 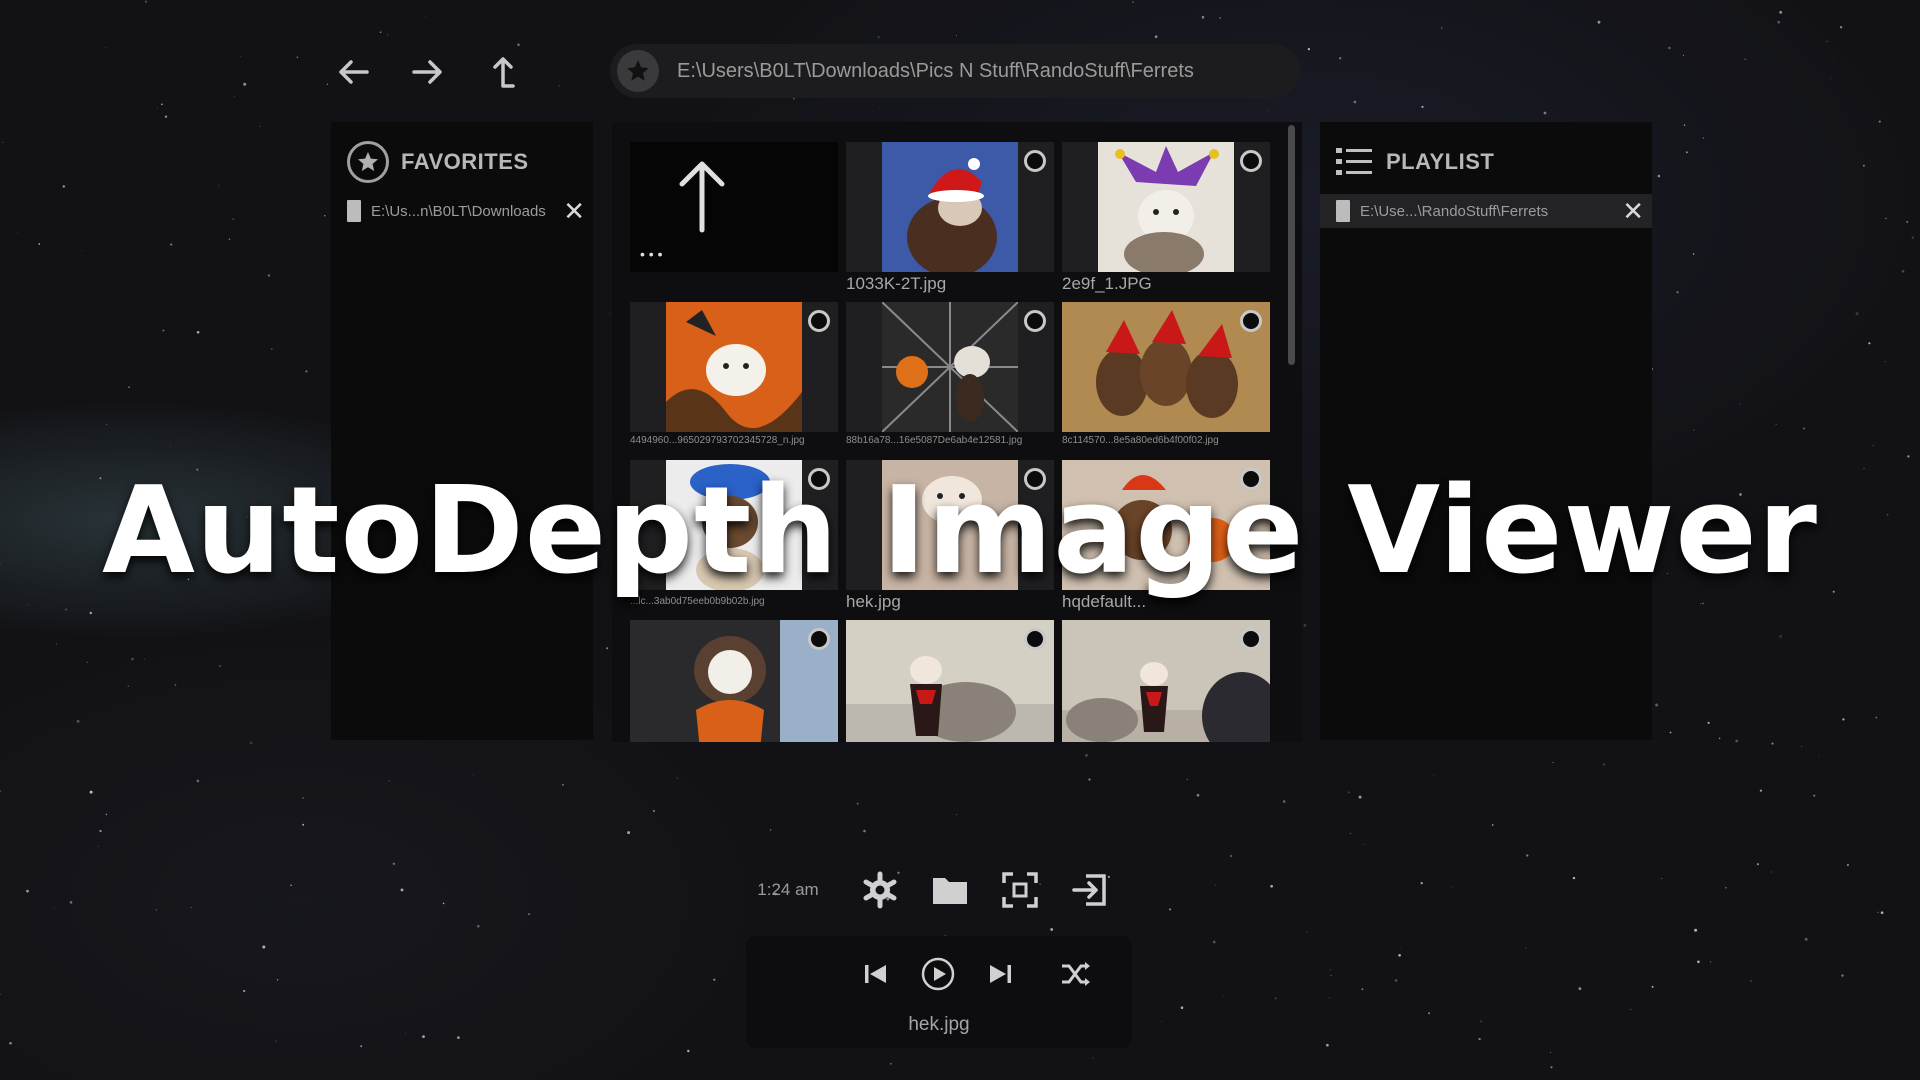 I want to click on favorite-item-label: E:\Us...n\B0LT\Downloads, so click(x=467, y=211).